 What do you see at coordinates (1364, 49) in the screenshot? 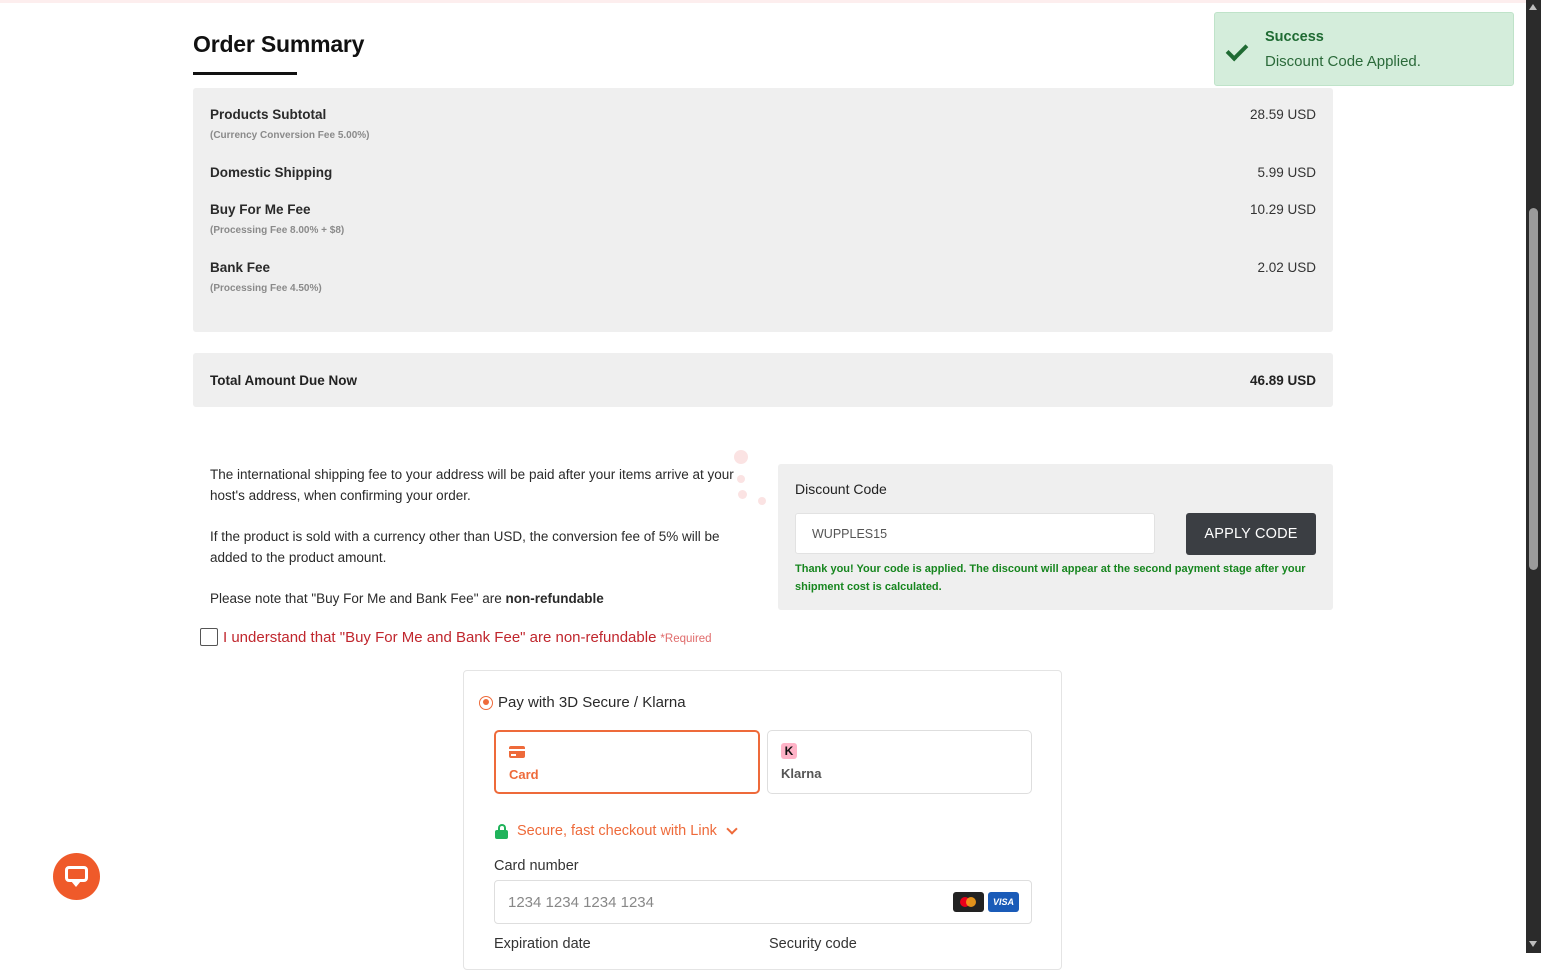
I see `success-toast: Success Discount Code Applied.` at bounding box center [1364, 49].